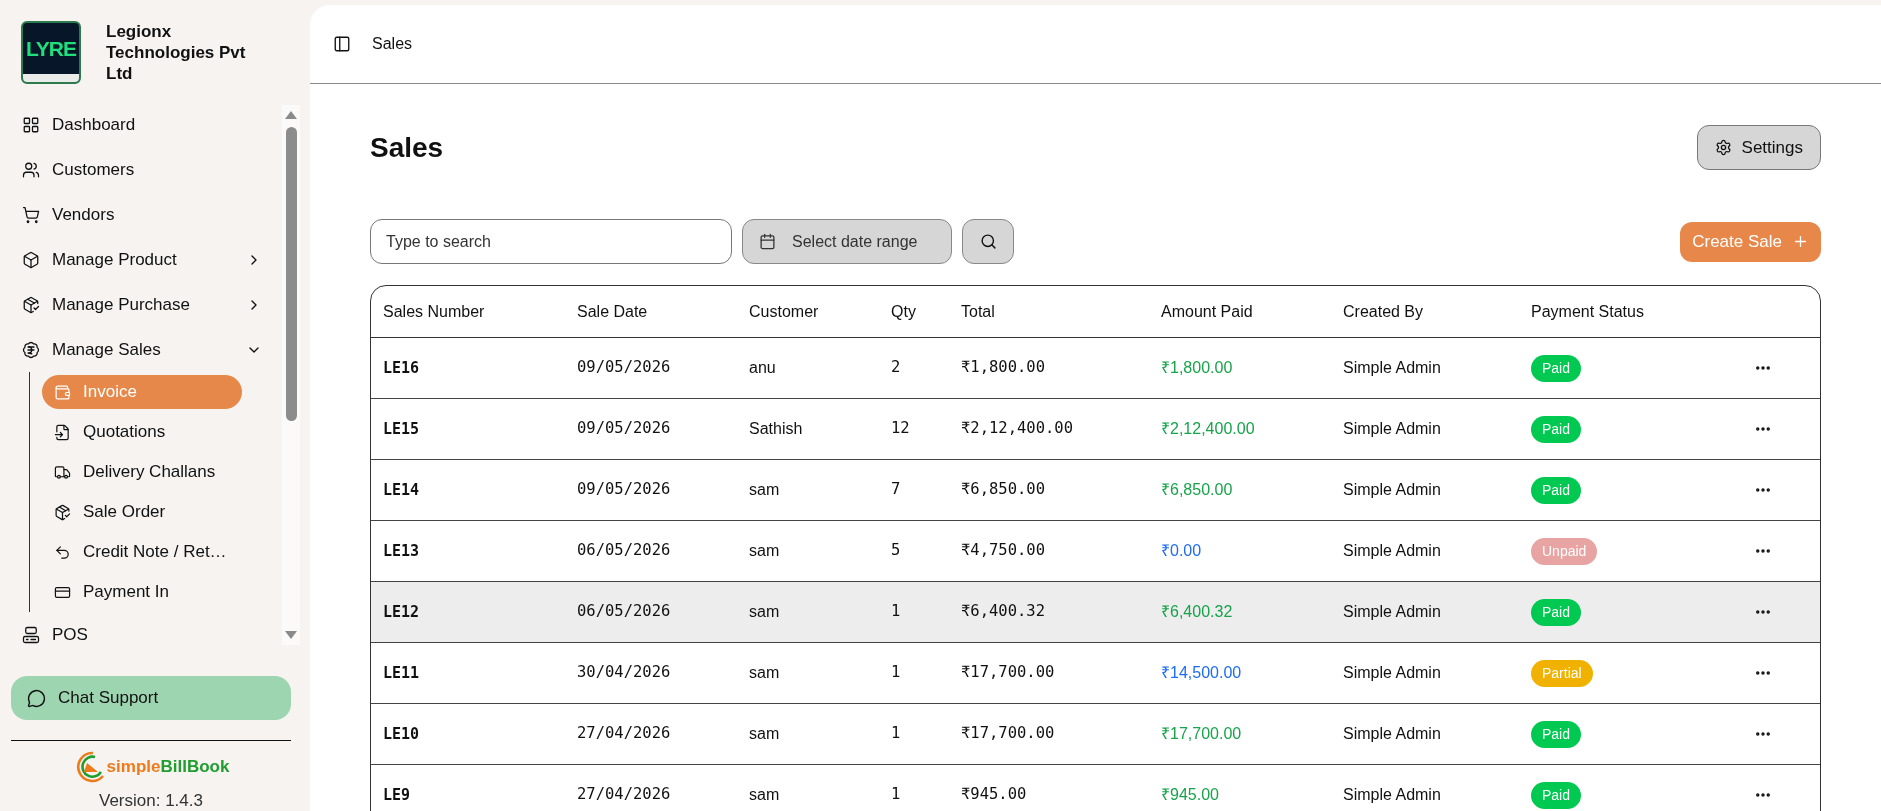 The image size is (1881, 811). I want to click on sidebar-subitem: Delivery Challans, so click(142, 472).